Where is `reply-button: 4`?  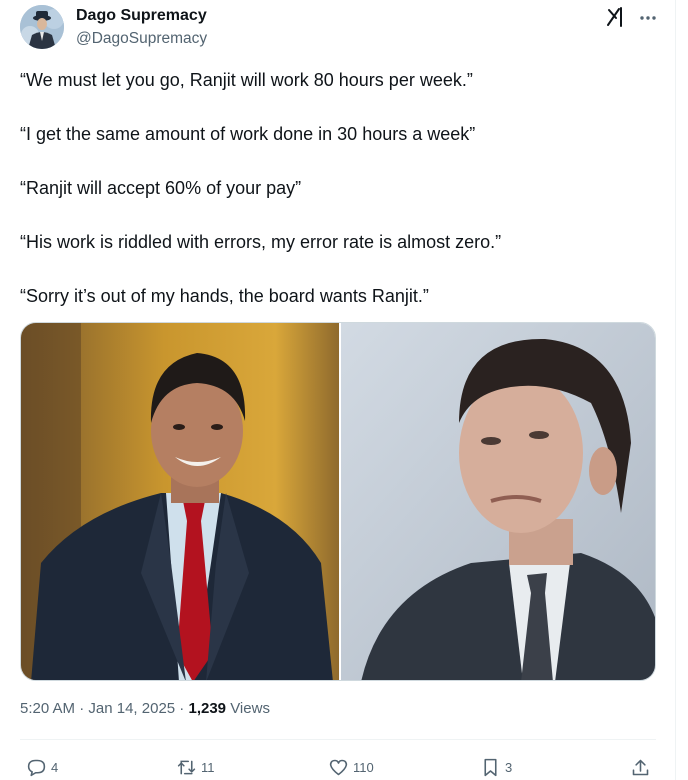 reply-button: 4 is located at coordinates (42, 767).